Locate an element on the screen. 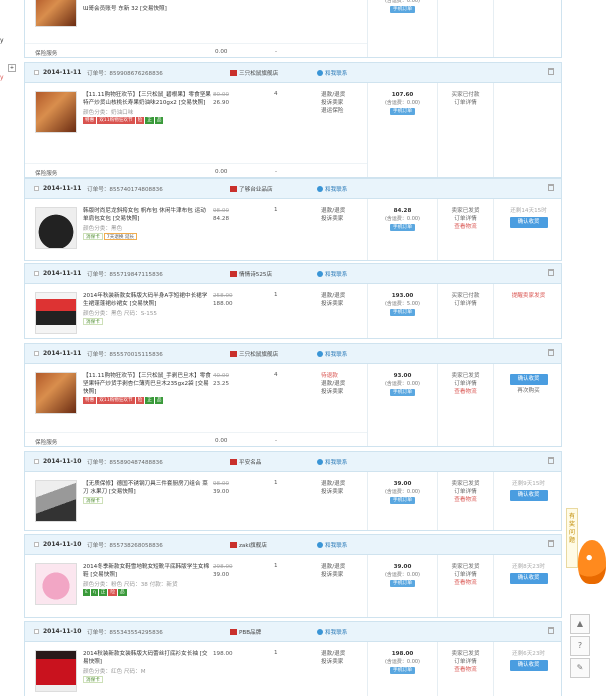  feedback-widget: 有奖问题 is located at coordinates (587, 547).